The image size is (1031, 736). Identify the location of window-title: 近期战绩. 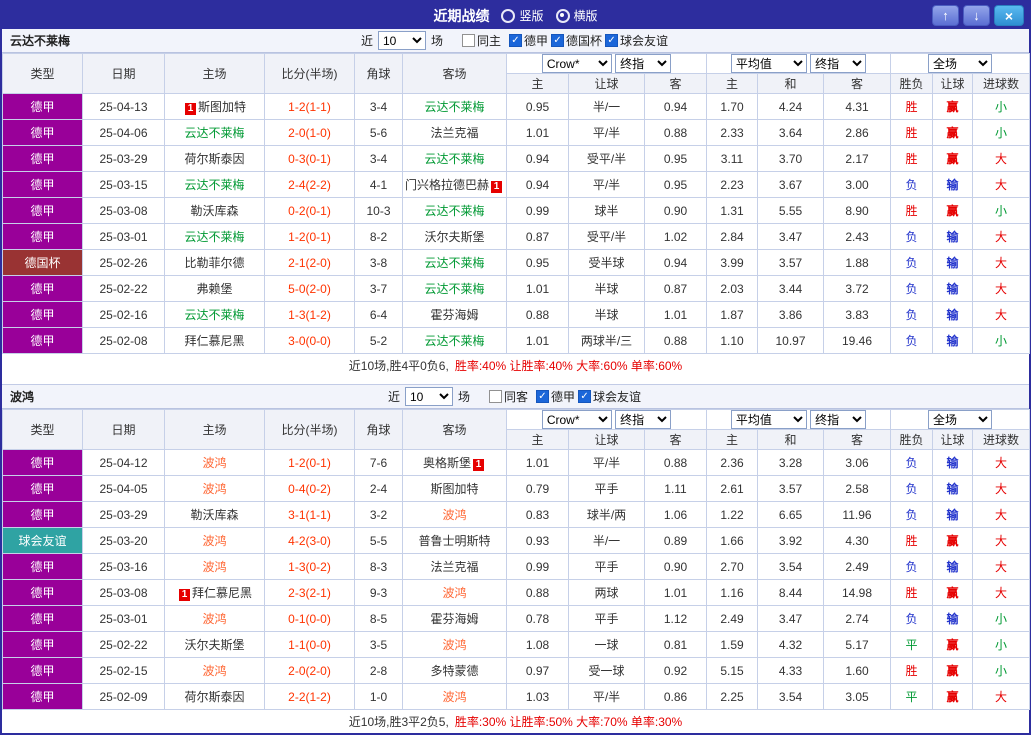
(461, 15).